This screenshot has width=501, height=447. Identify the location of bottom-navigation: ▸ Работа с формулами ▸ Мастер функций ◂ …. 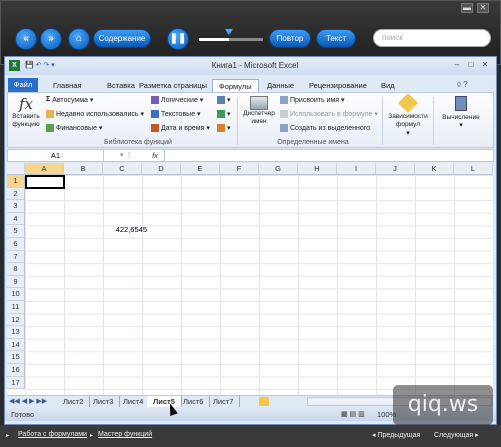
(250, 436).